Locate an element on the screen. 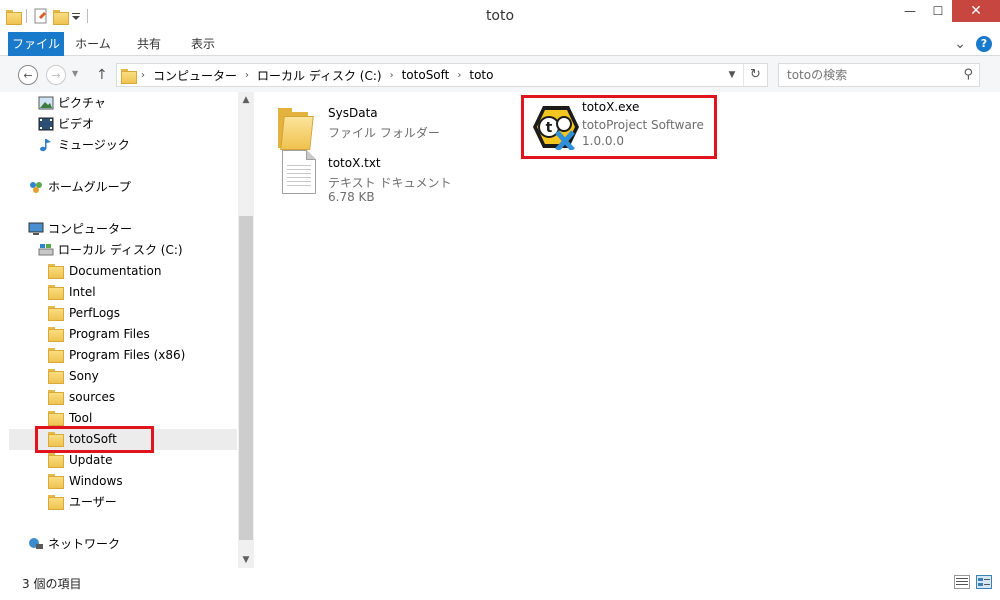 The width and height of the screenshot is (1000, 600). minimize-button: — is located at coordinates (910, 11).